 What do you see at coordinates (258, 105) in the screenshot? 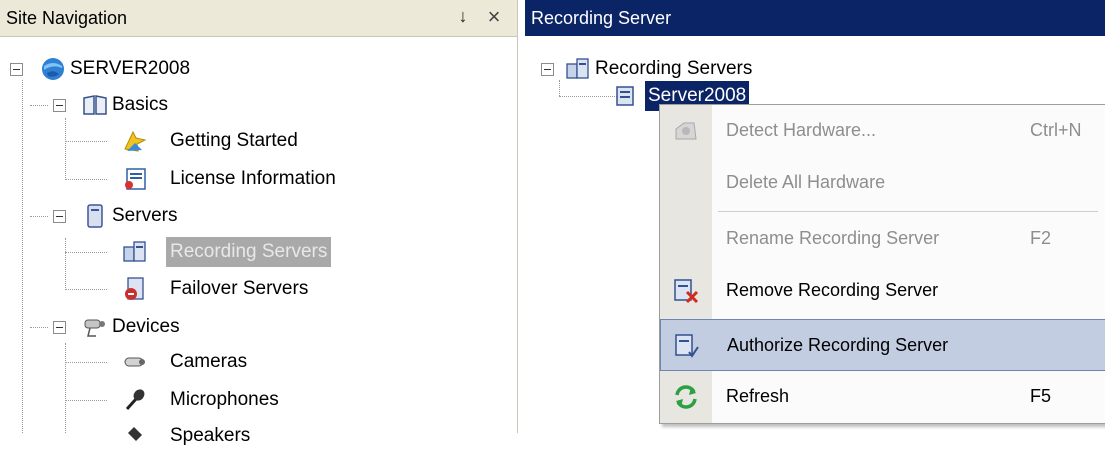
I see `tree-item-basics: Basics` at bounding box center [258, 105].